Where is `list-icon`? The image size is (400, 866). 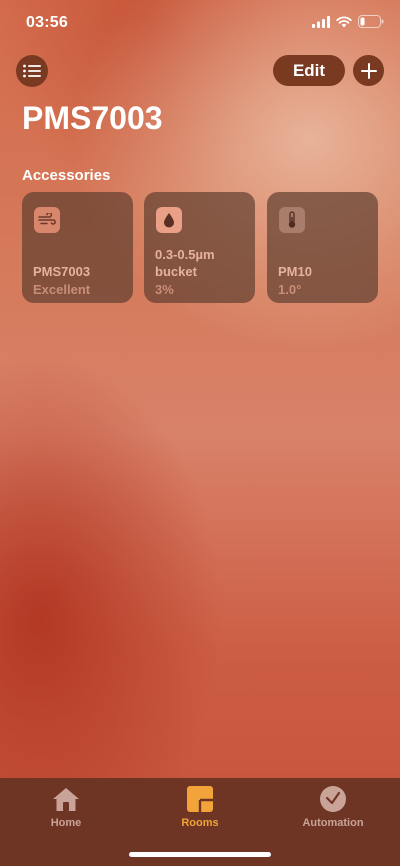
list-icon is located at coordinates (32, 71).